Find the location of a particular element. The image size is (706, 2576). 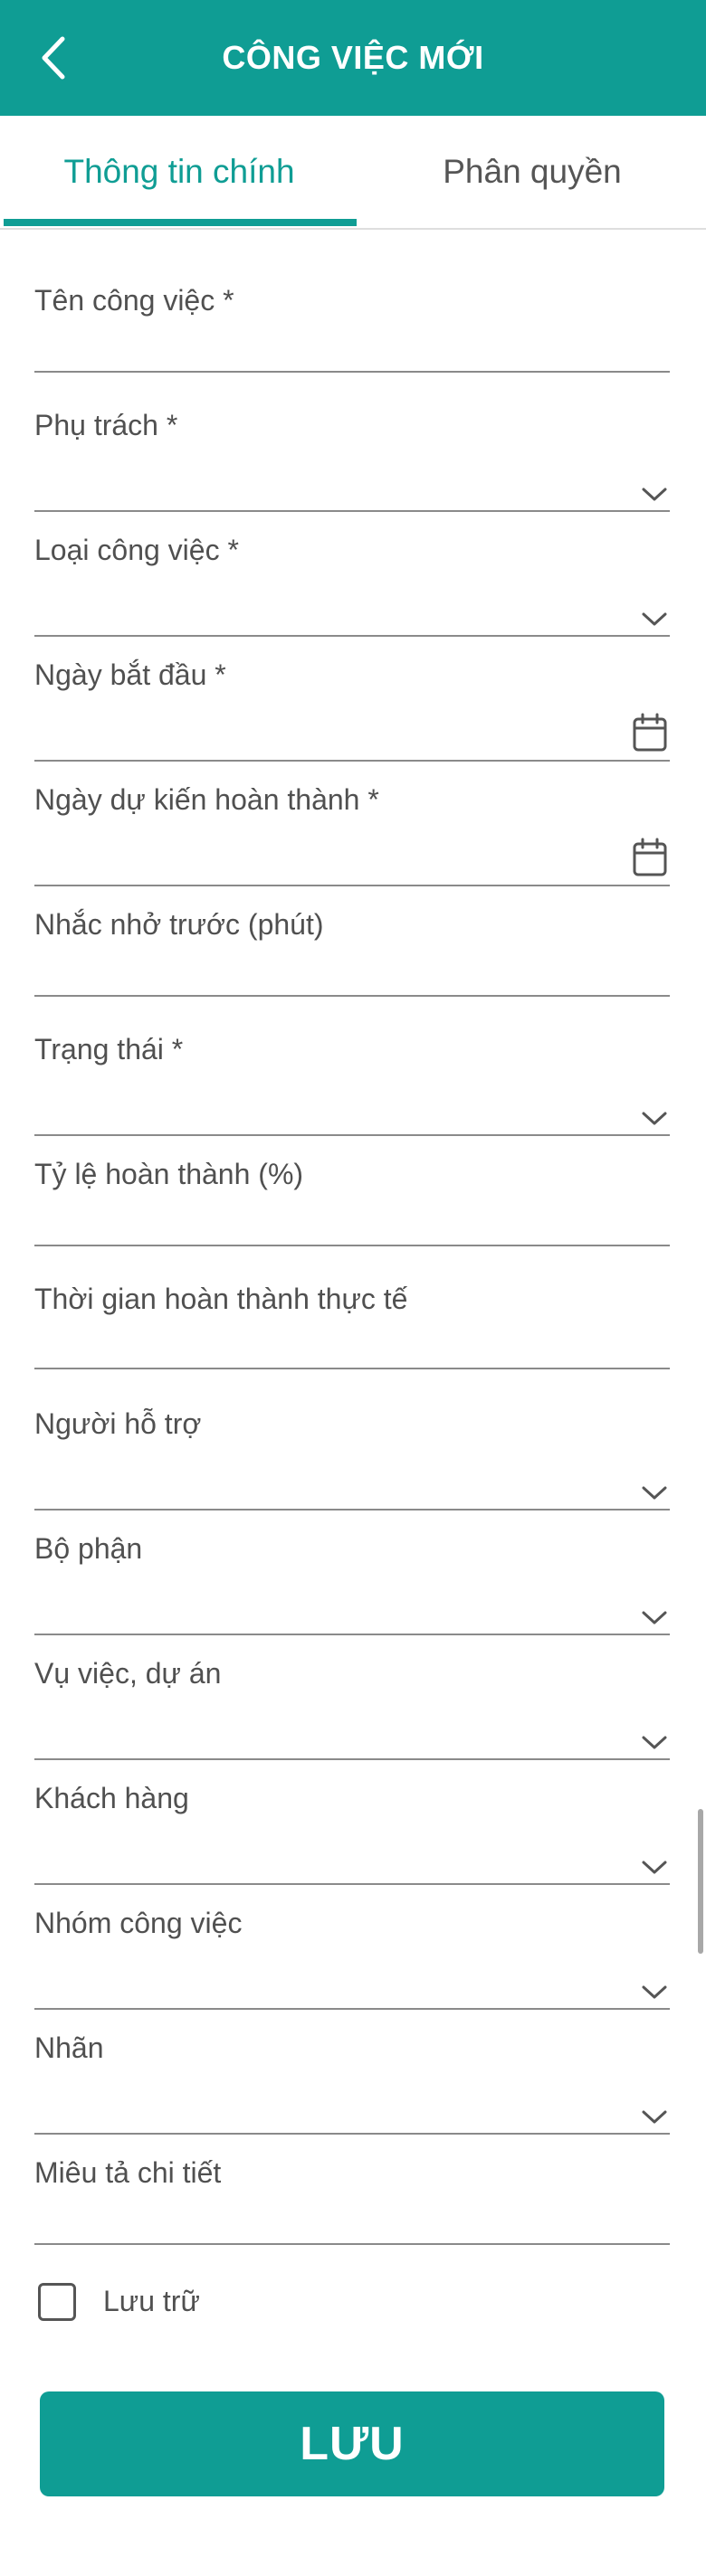

customer-dropdown: Khách hàng is located at coordinates (352, 1835).